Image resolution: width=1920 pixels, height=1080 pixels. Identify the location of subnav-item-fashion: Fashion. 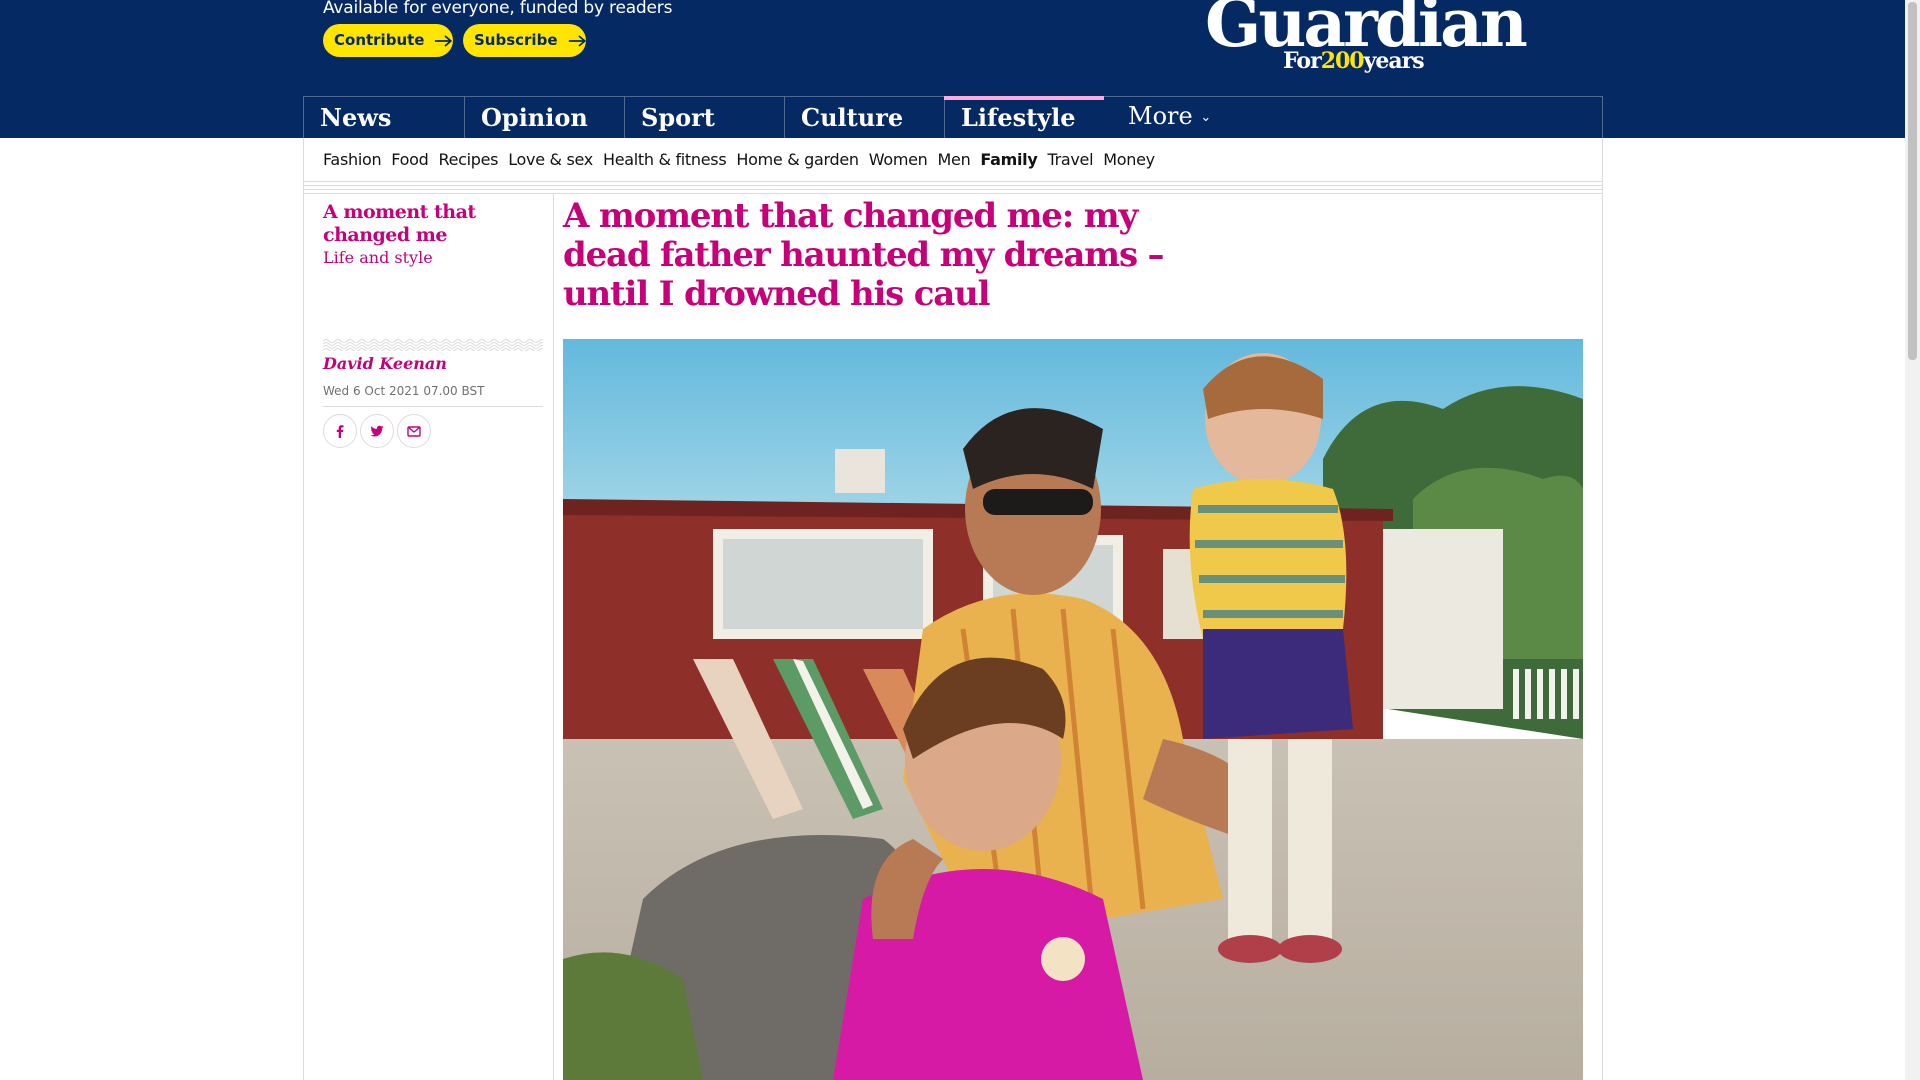
(352, 159).